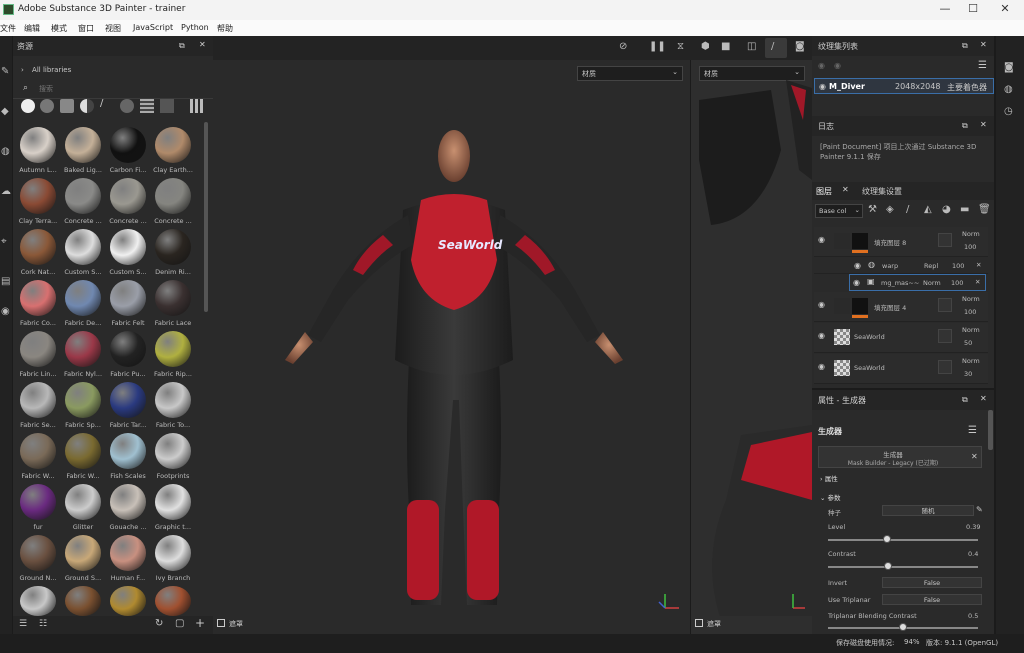 This screenshot has width=1024, height=653. Describe the element at coordinates (888, 566) in the screenshot. I see `contrast-slider-knob` at that location.